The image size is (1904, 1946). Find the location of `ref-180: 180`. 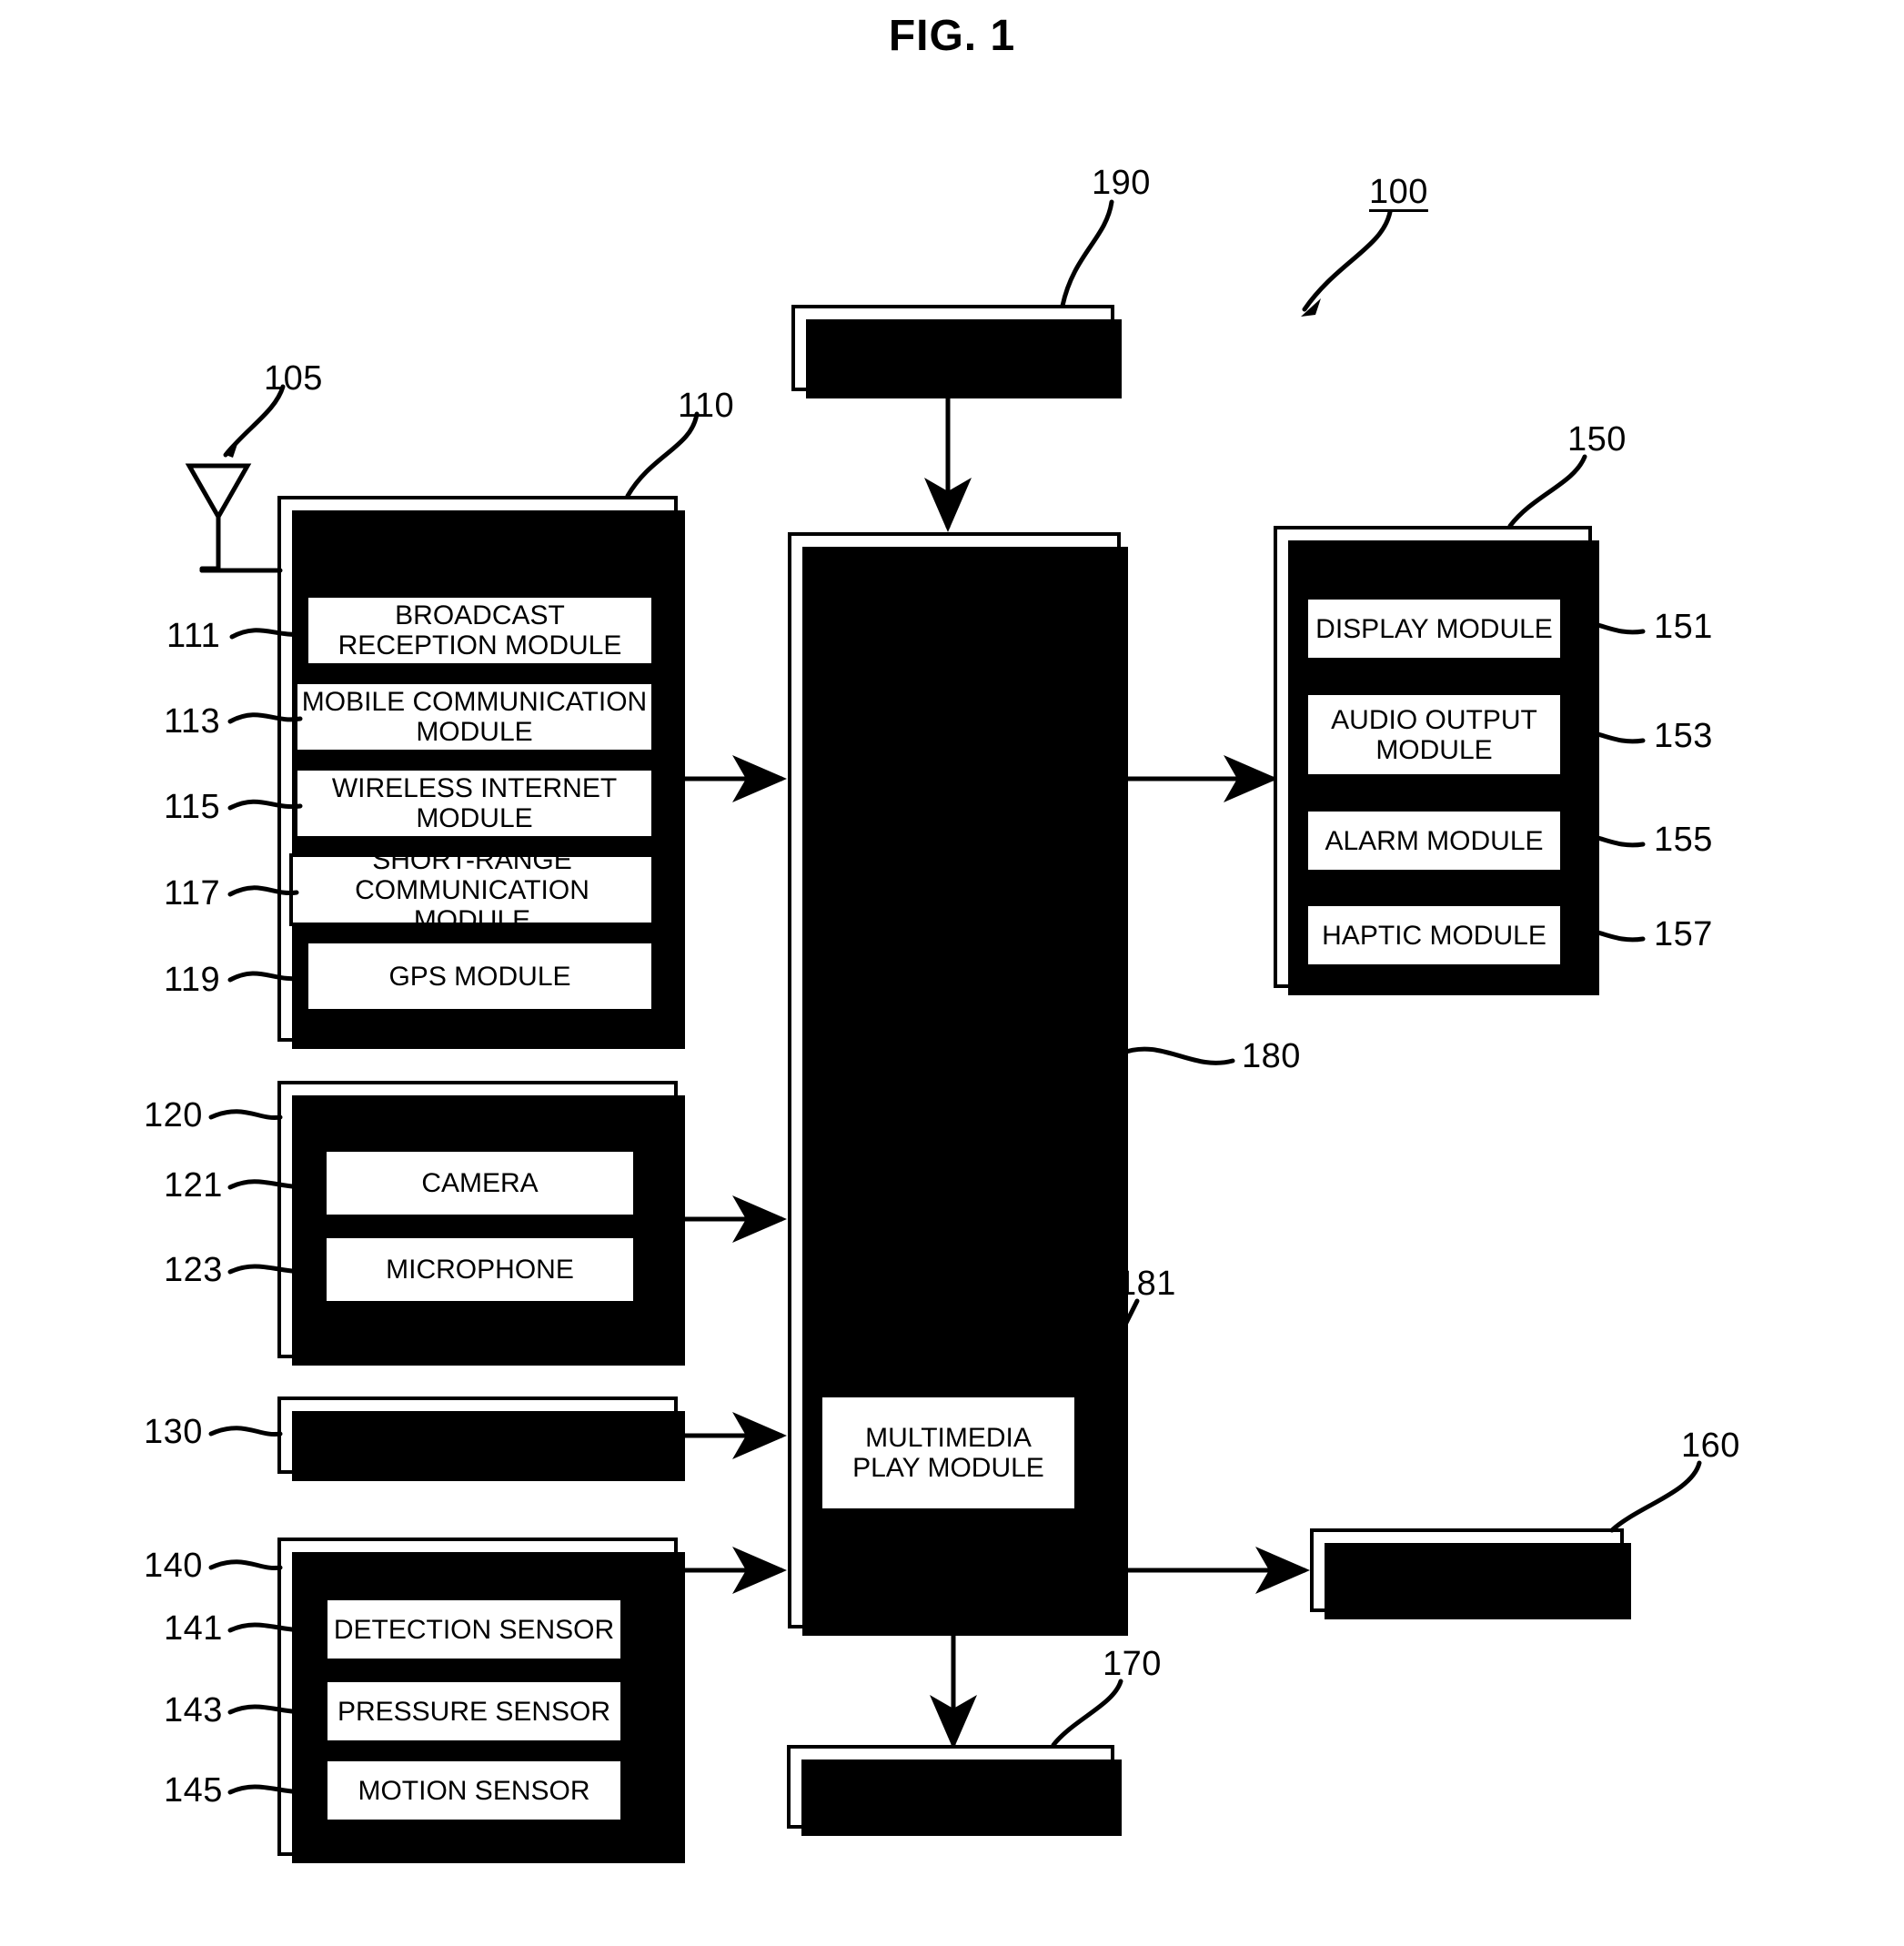

ref-180: 180 is located at coordinates (1271, 1056).